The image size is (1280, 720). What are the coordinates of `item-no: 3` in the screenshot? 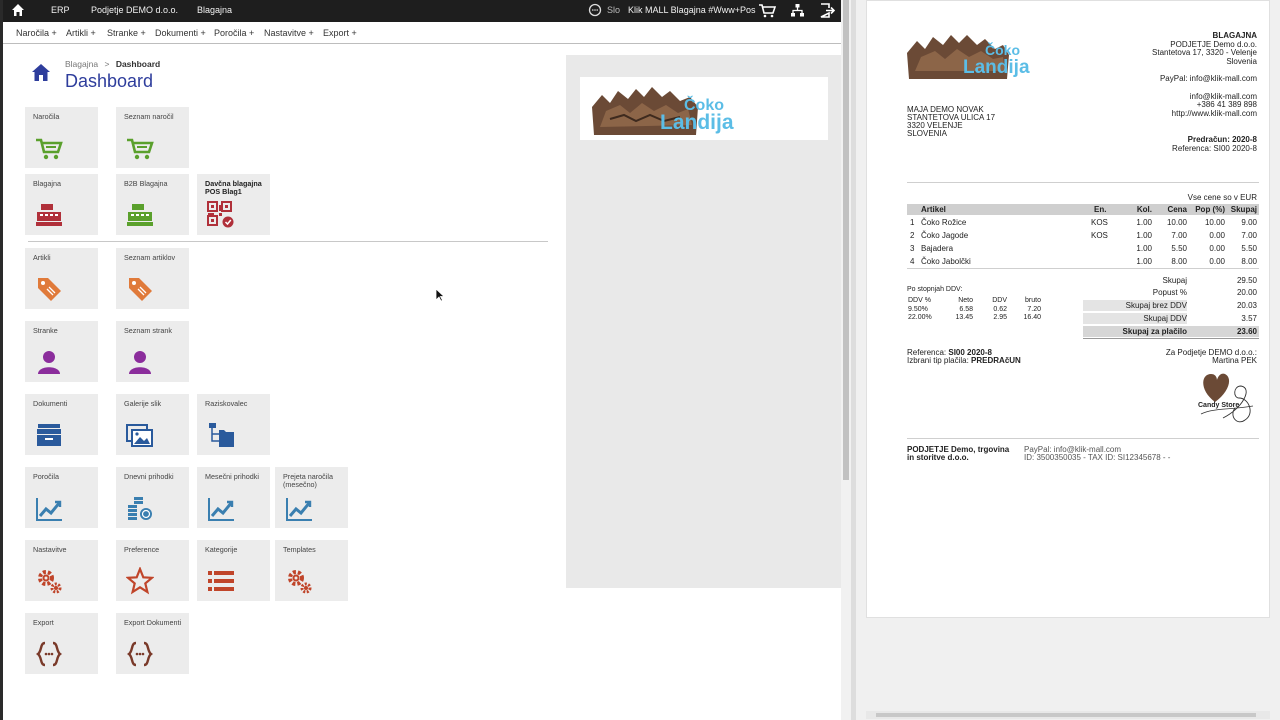 It's located at (912, 248).